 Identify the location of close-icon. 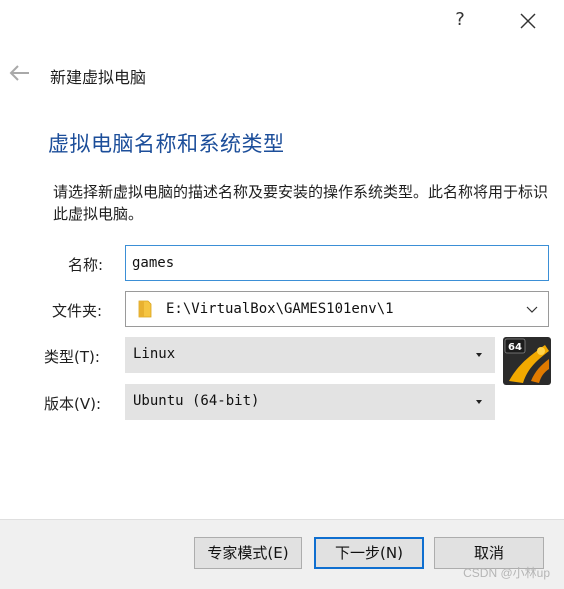
(528, 21).